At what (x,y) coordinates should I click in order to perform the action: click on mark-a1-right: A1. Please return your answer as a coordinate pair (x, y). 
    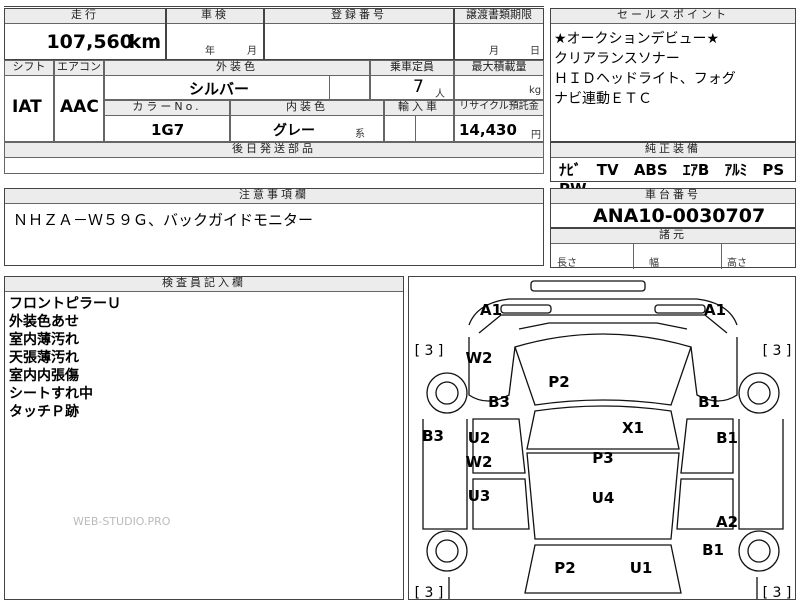
    Looking at the image, I should click on (715, 310).